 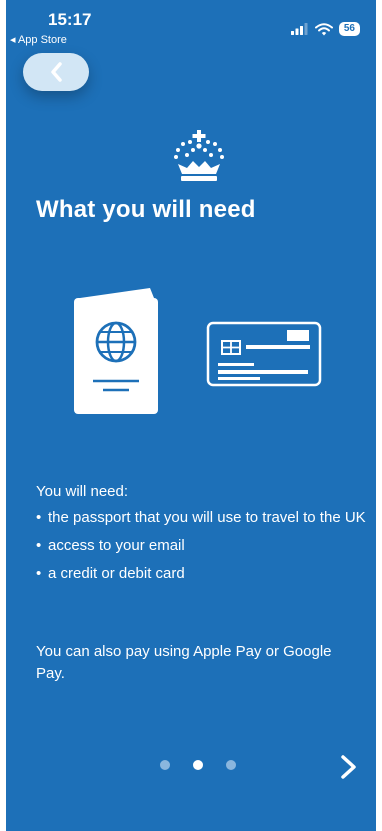 I want to click on status-bar: 15:17 ◂ App Store 56, so click(x=191, y=23).